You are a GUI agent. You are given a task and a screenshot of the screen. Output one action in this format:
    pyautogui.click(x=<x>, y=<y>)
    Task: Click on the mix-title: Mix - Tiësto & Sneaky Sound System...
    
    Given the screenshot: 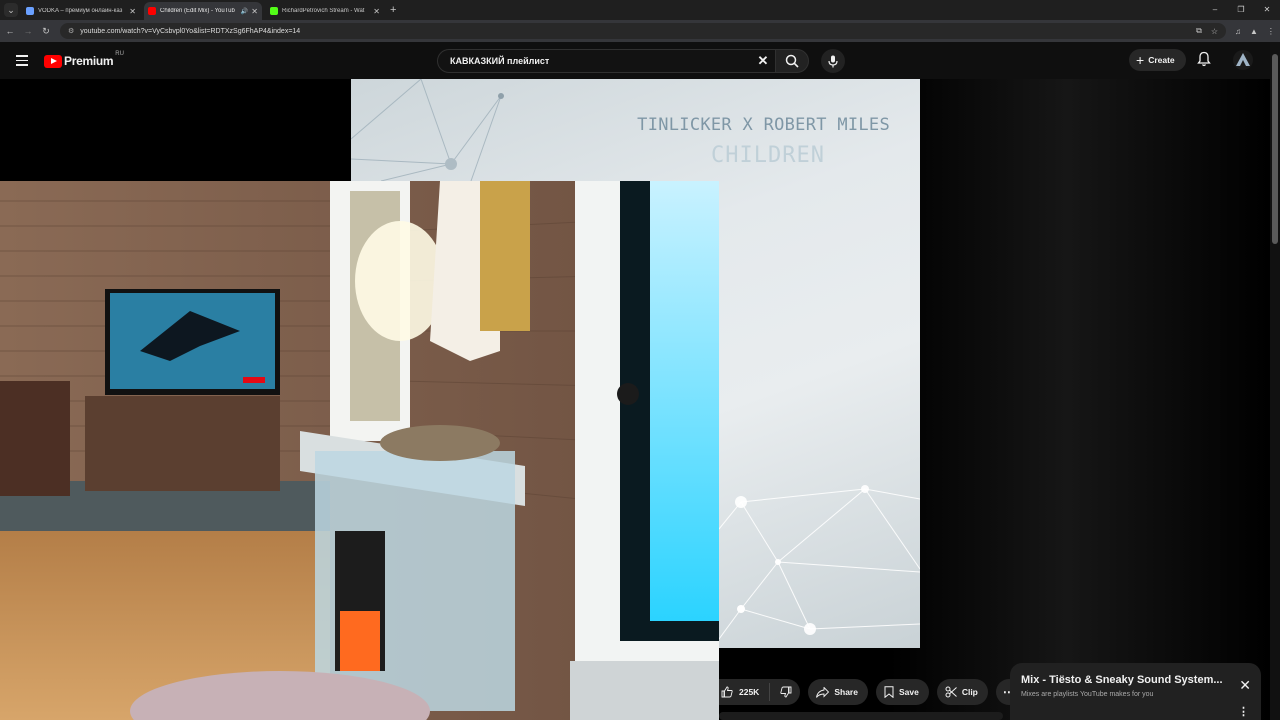 What is the action you would take?
    pyautogui.click(x=1126, y=680)
    